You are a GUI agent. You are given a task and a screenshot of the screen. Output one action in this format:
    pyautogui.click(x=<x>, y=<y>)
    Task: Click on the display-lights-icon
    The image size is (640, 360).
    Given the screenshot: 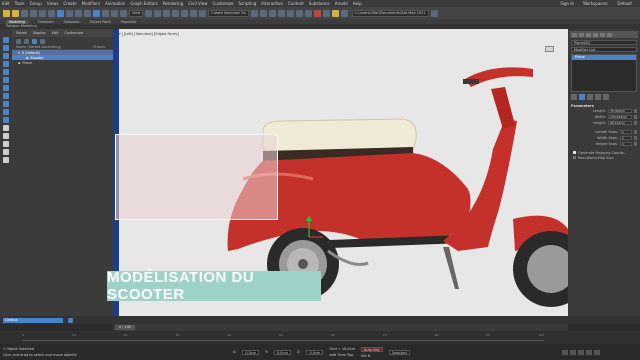 What is the action you would take?
    pyautogui.click(x=6, y=64)
    